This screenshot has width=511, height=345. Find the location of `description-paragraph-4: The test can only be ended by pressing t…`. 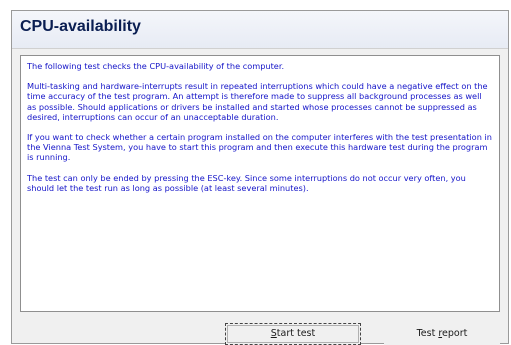

description-paragraph-4: The test can only be ended by pressing t… is located at coordinates (246, 182).